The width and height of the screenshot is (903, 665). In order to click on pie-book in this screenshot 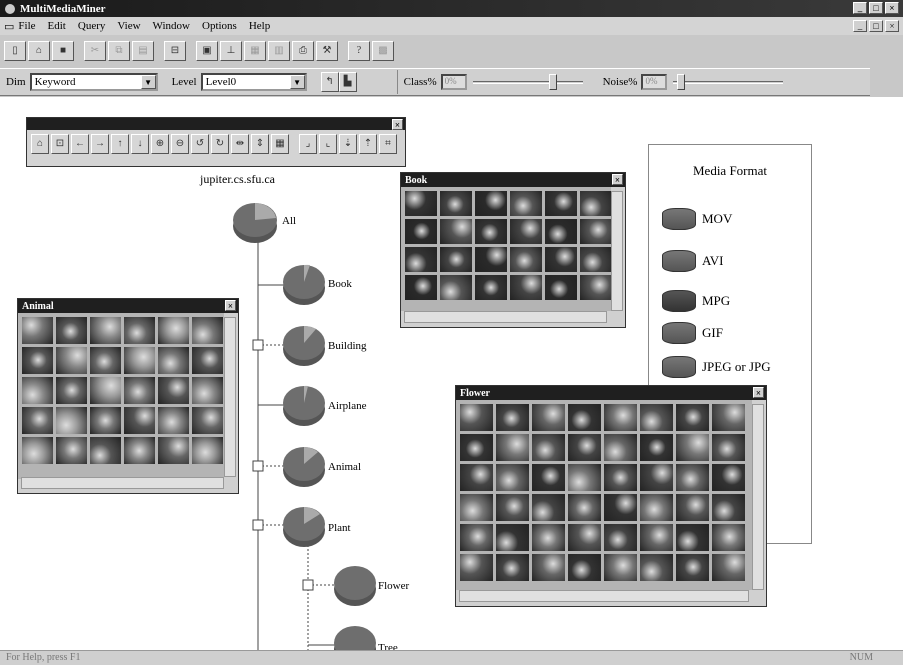, I will do `click(304, 284)`.